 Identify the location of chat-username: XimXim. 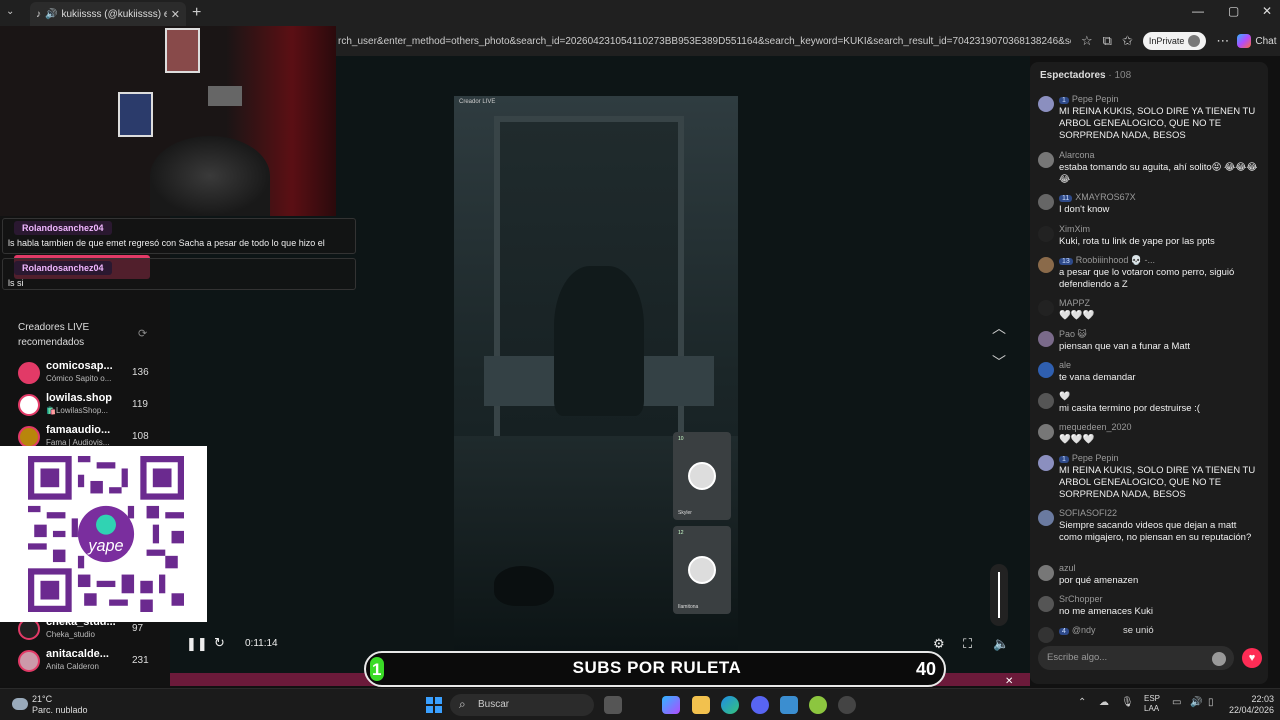
(1074, 229).